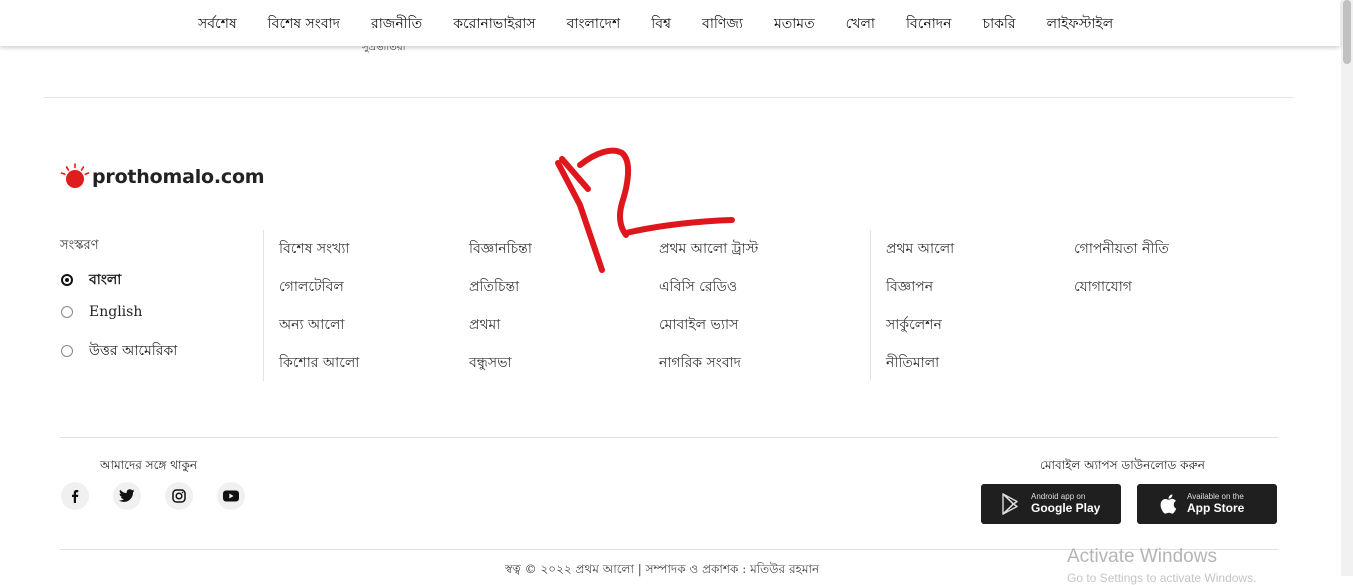 This screenshot has height=585, width=1353. Describe the element at coordinates (494, 24) in the screenshot. I see `nav-item-coronavirus: করোনাভাইরাস` at that location.